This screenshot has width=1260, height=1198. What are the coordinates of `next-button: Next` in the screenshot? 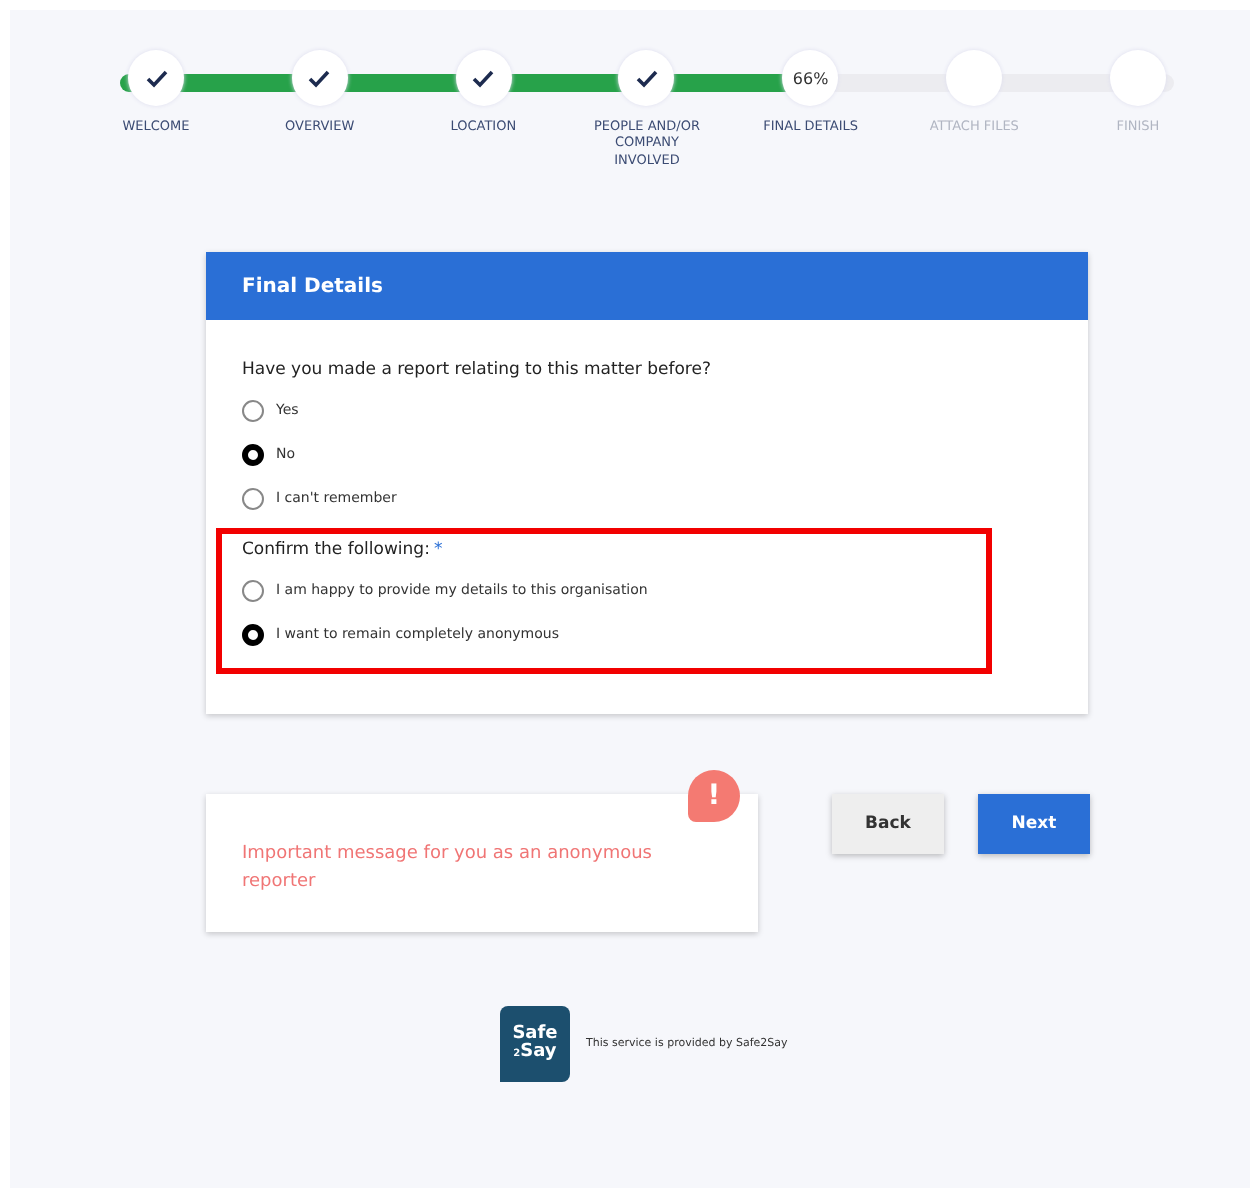 It's located at (1034, 824).